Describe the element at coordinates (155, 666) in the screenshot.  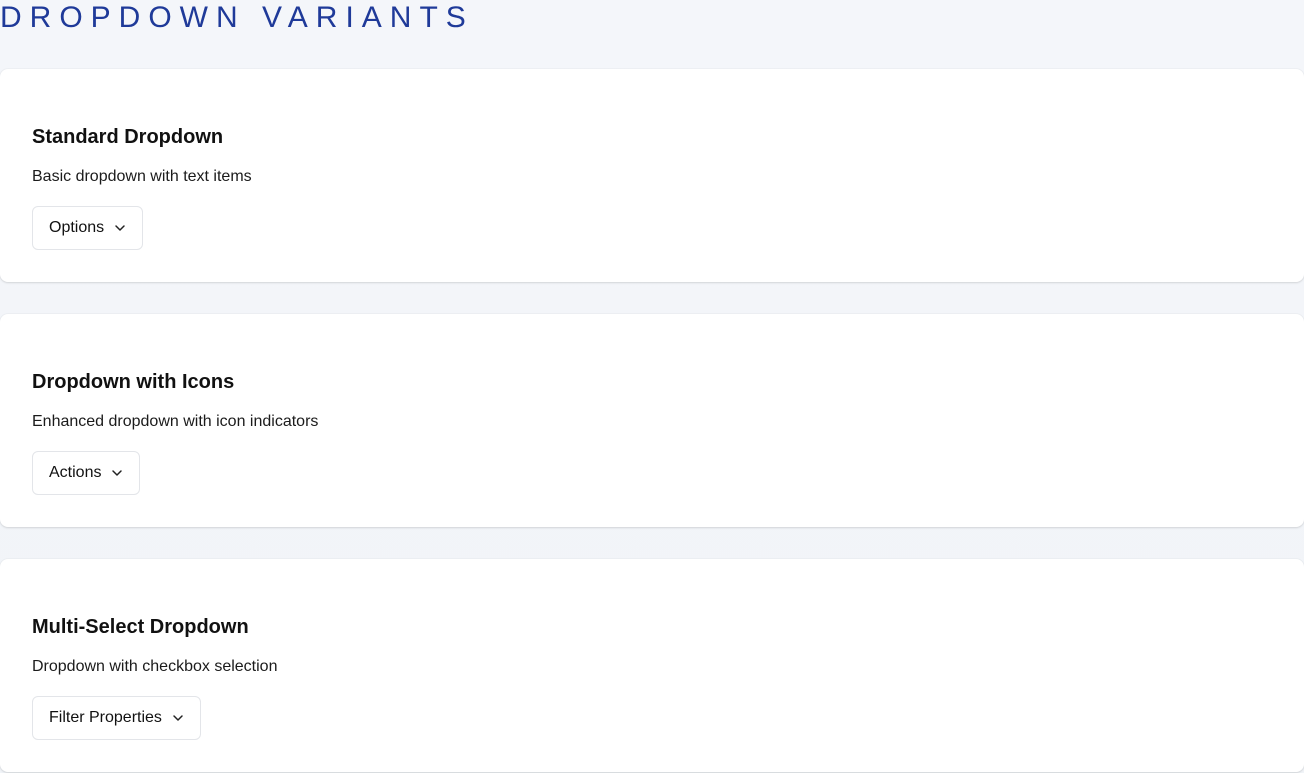
I see `card-description: Dropdown with checkbox selection` at that location.